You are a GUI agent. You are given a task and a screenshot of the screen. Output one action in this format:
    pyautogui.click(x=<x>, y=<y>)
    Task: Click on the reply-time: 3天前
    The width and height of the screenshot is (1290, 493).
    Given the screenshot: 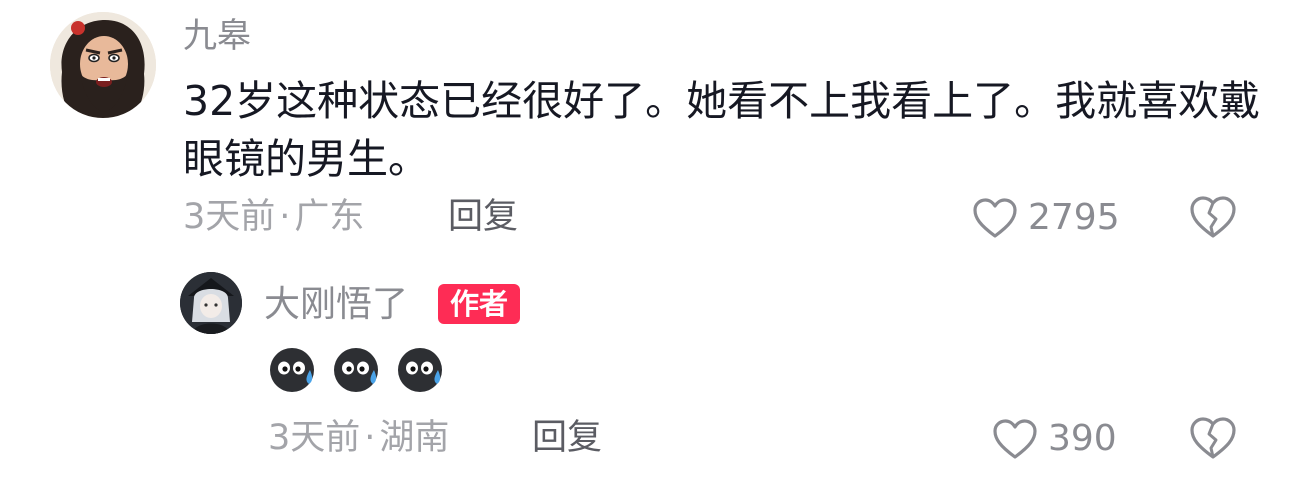 What is the action you would take?
    pyautogui.click(x=314, y=438)
    